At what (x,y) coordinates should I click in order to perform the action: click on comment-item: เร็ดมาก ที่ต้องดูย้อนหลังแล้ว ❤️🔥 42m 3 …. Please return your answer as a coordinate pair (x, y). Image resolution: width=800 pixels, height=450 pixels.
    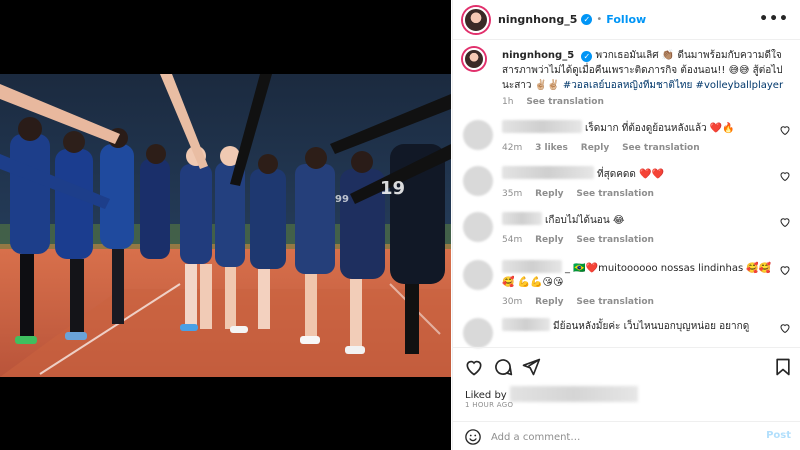
    Looking at the image, I should click on (627, 137).